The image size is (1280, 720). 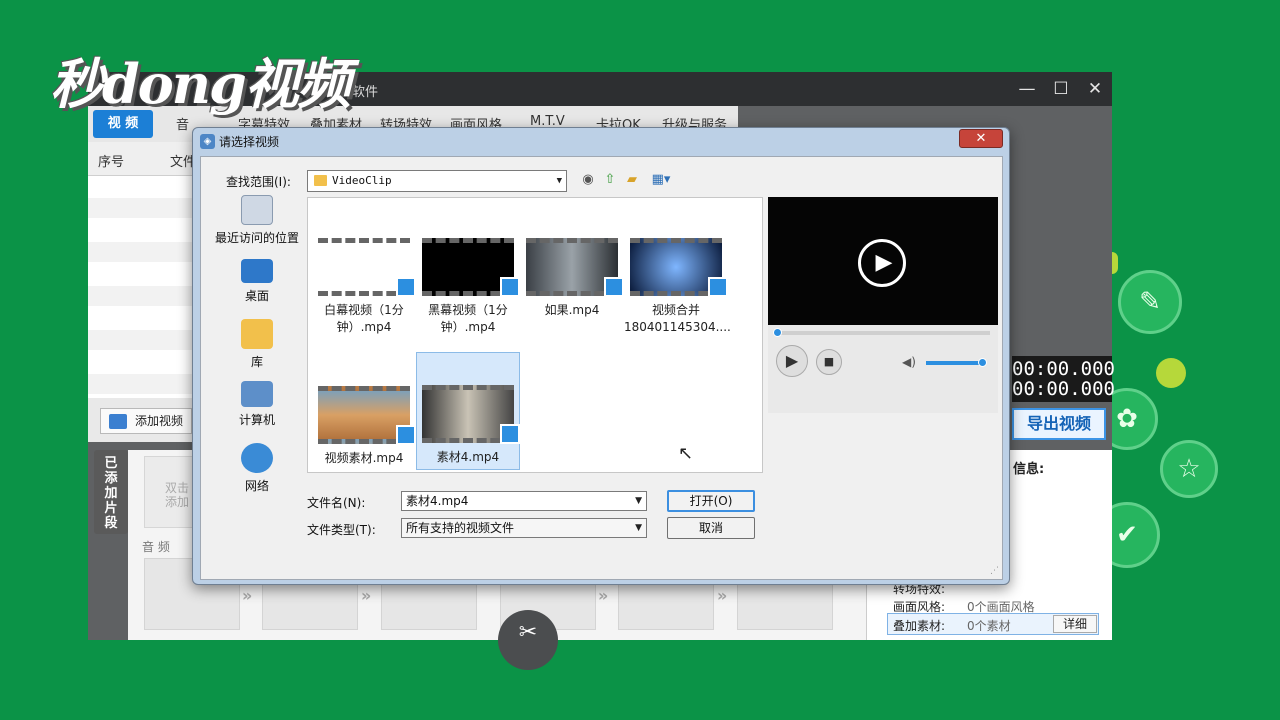 I want to click on resize-grip-icon: ⋰, so click(x=994, y=571).